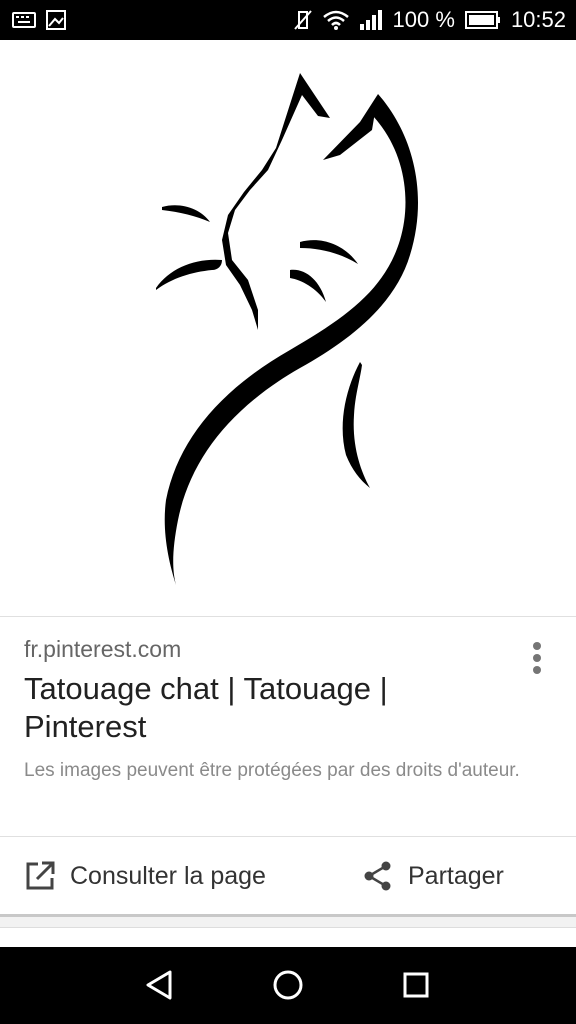 The image size is (576, 1024). I want to click on navigation-bar, so click(288, 985).